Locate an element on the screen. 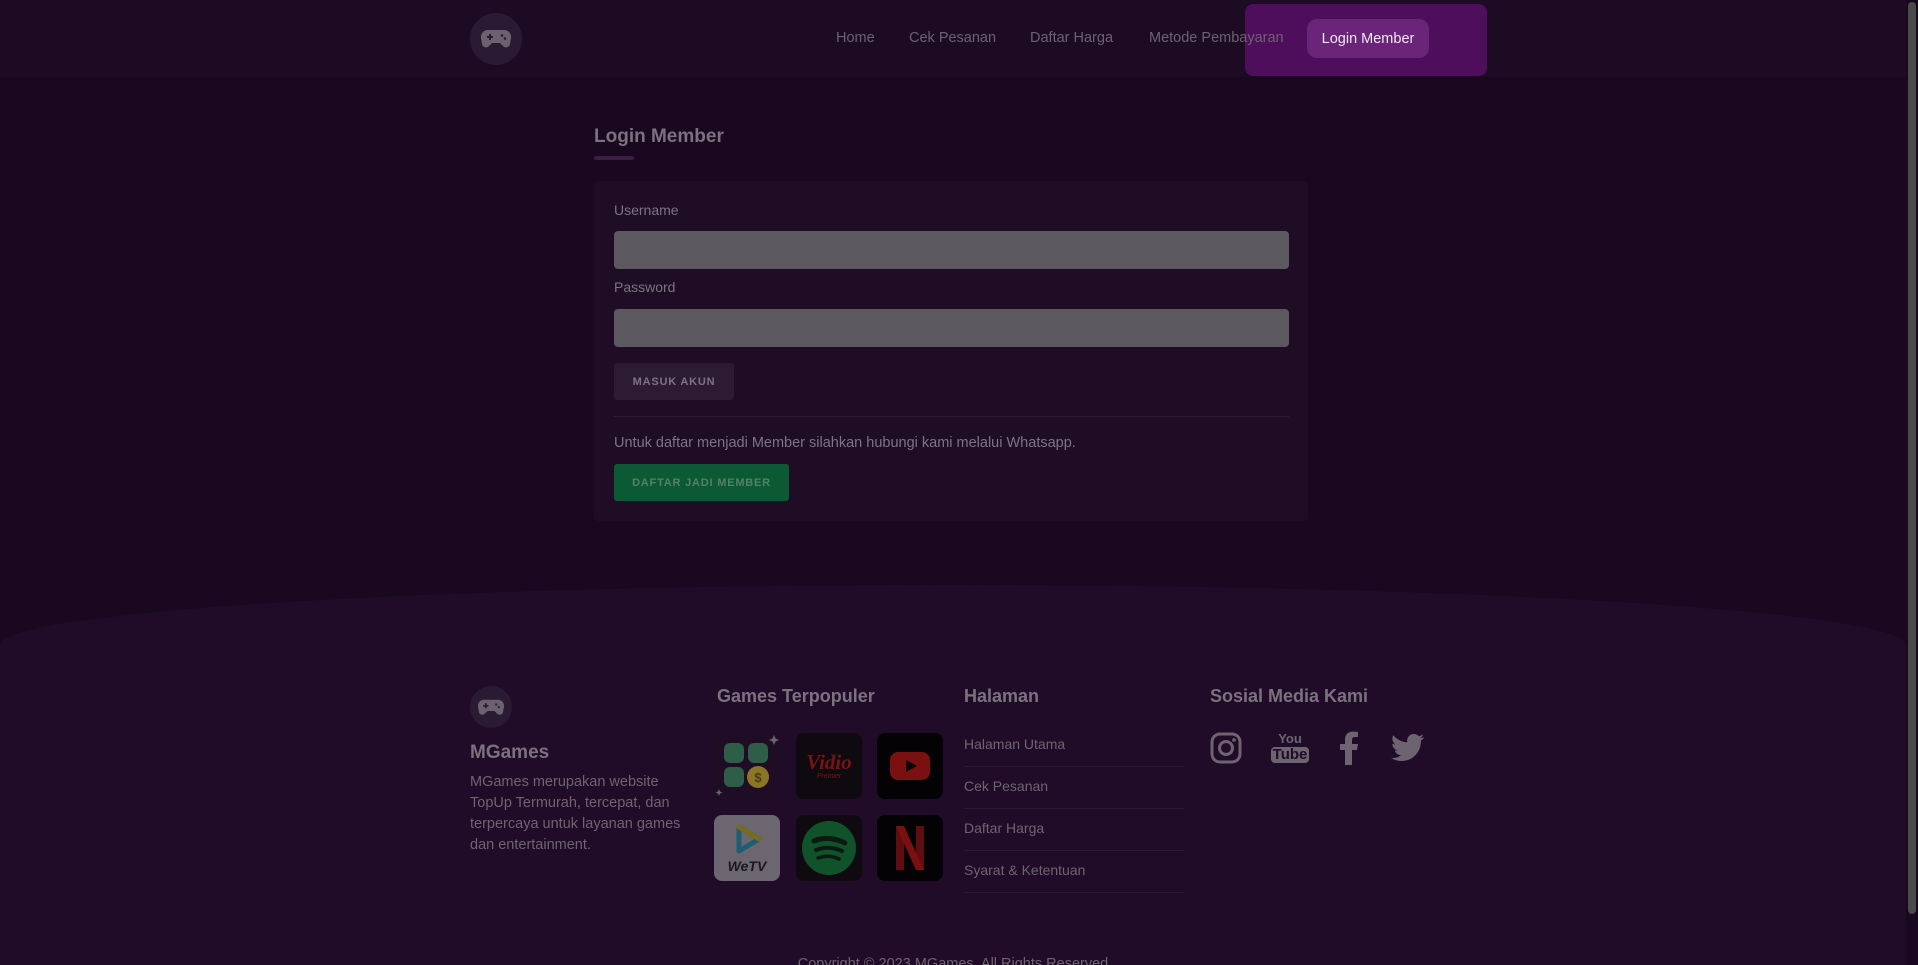 Image resolution: width=1918 pixels, height=965 pixels. twitter-icon is located at coordinates (1408, 747).